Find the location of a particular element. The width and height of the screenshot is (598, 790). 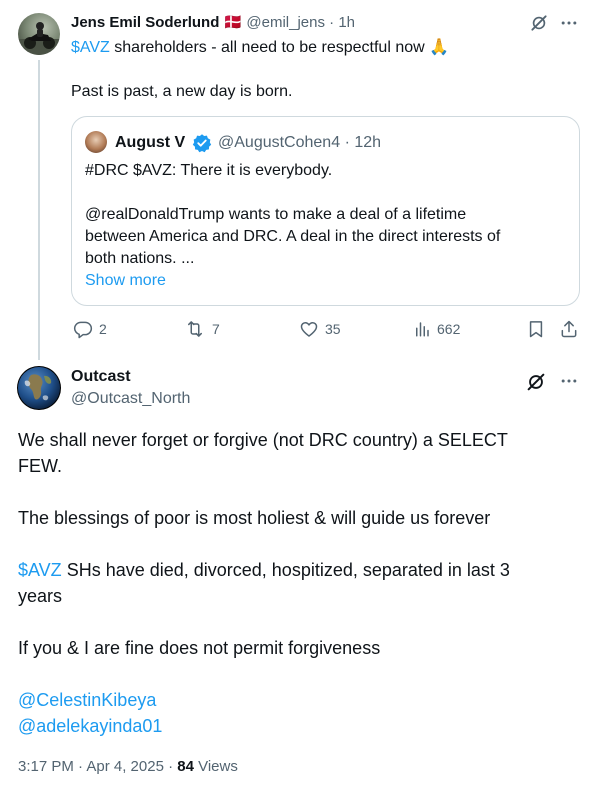

main-author-avatar is located at coordinates (39, 388).